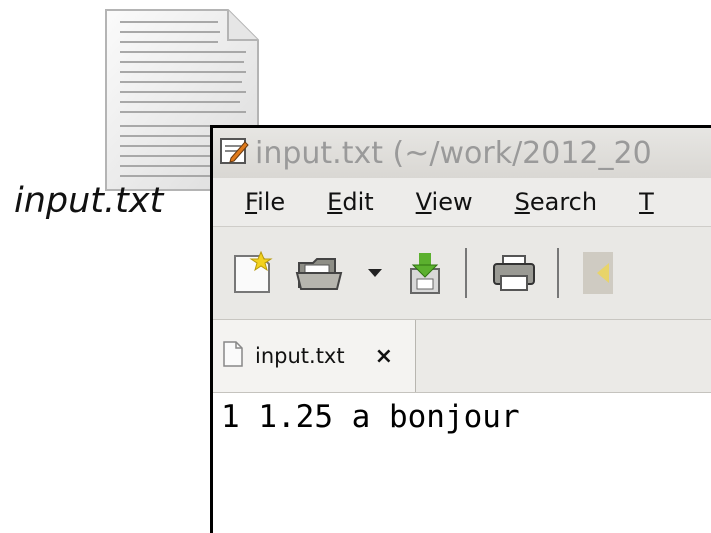  I want to click on menu-bar: File Edit View Search T, so click(462, 202).